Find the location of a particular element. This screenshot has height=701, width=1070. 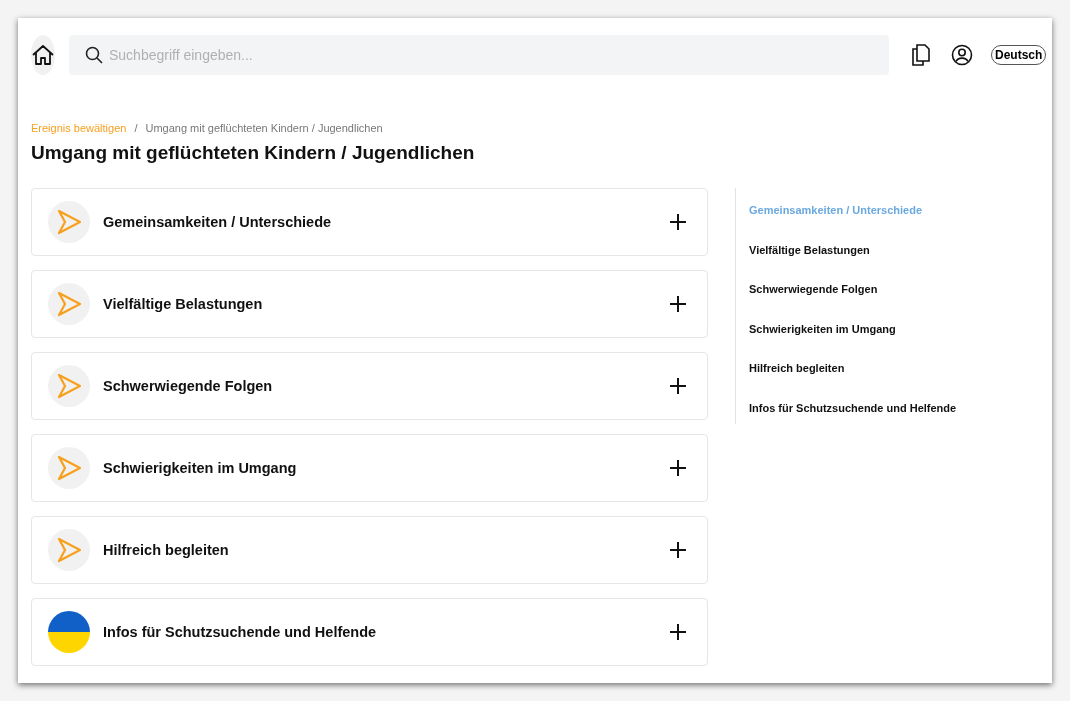

accordion-item: Vielfältige Belastungen is located at coordinates (369, 304).